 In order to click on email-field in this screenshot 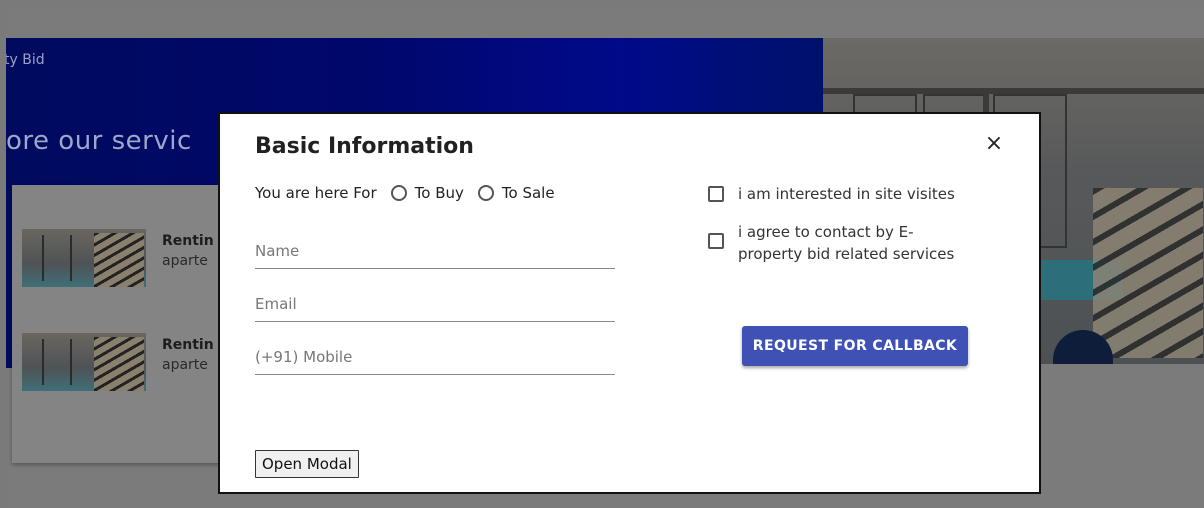, I will do `click(435, 304)`.